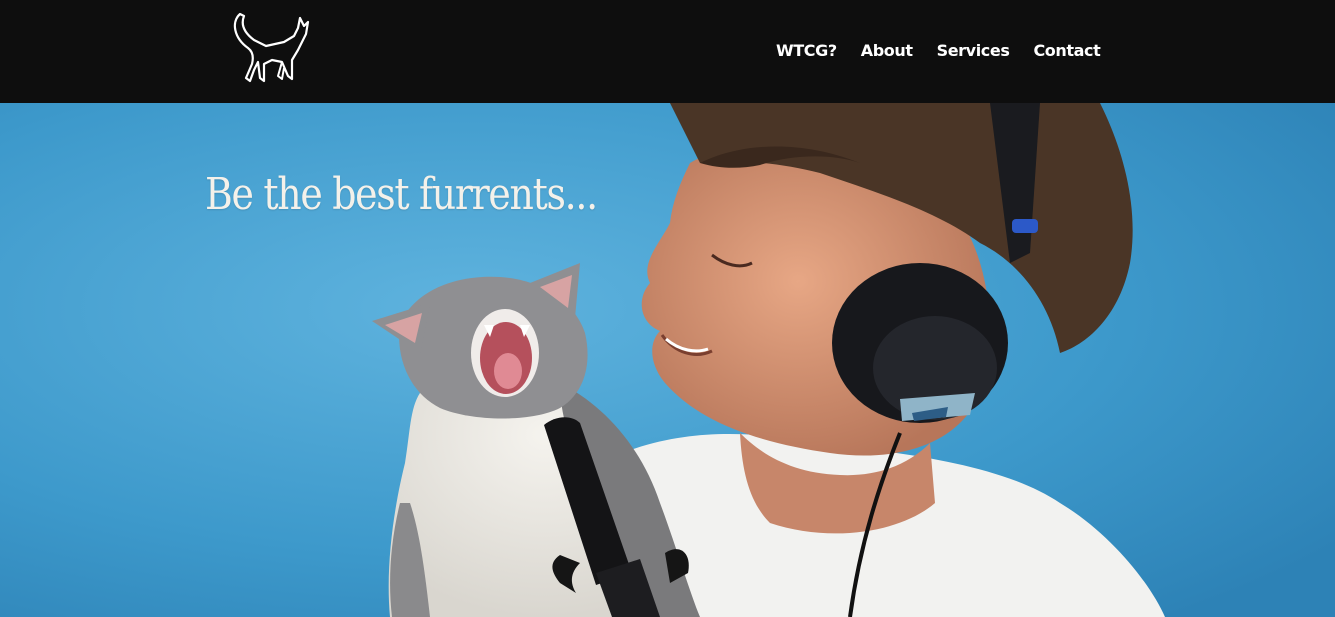 The height and width of the screenshot is (617, 1335). Describe the element at coordinates (973, 50) in the screenshot. I see `nav-link-services: Services` at that location.